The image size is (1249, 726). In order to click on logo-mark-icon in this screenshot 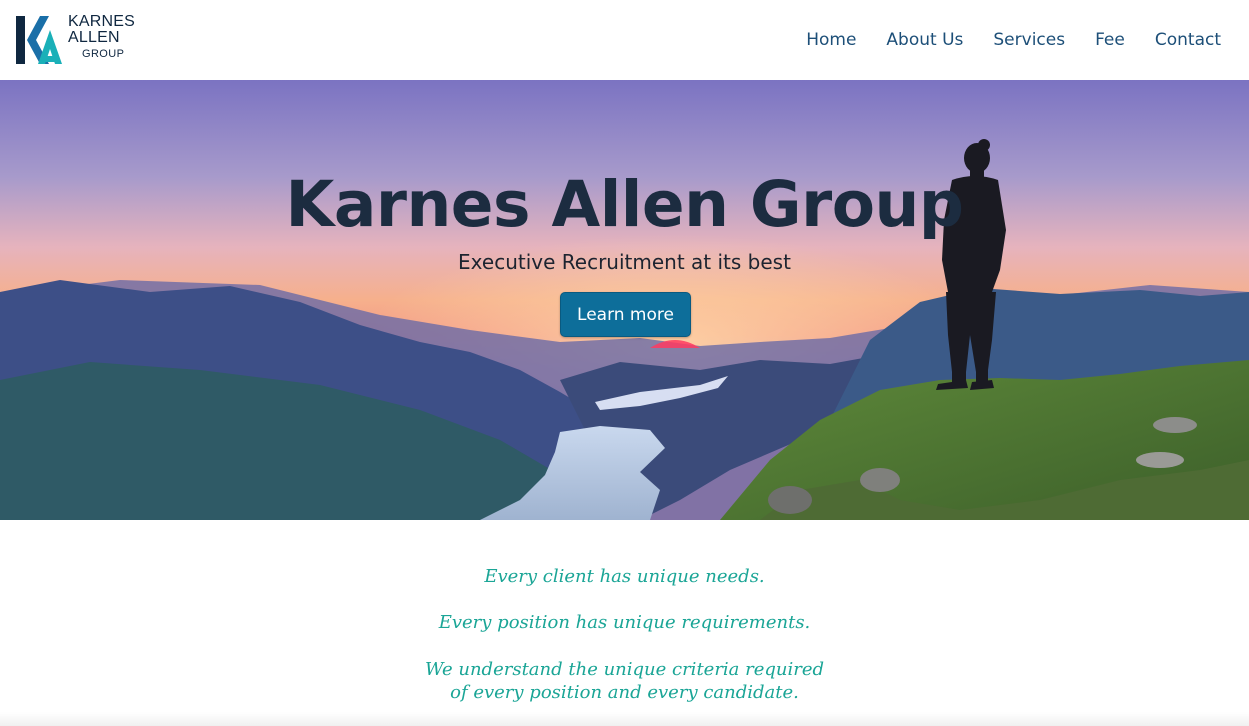, I will do `click(39, 40)`.